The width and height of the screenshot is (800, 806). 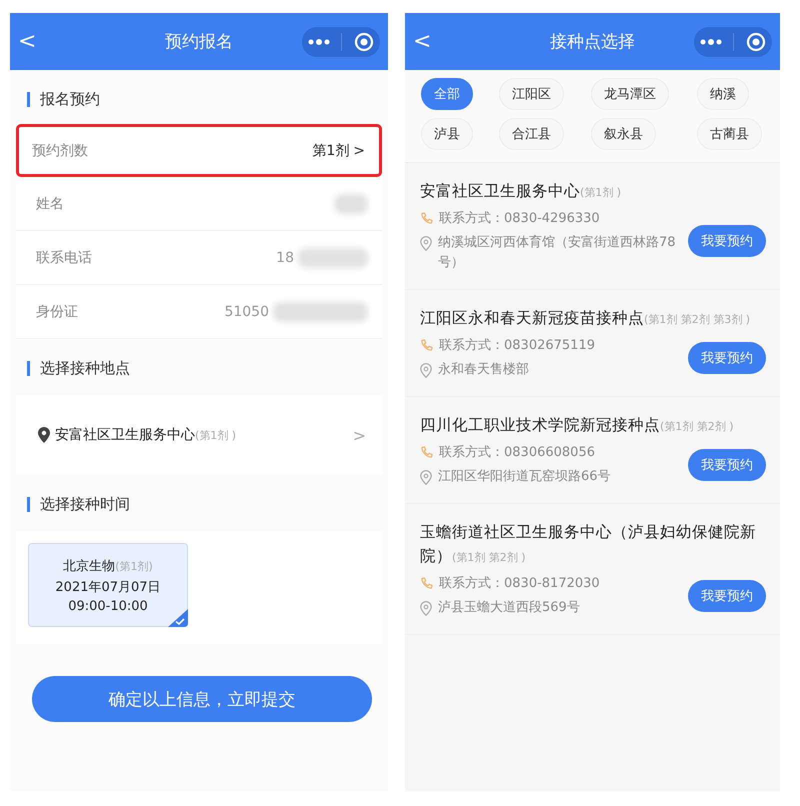 I want to click on site-name: 江阳区永和春天新冠疫苗接种点(第1剂 第2剂 第3剂 ), so click(x=585, y=318).